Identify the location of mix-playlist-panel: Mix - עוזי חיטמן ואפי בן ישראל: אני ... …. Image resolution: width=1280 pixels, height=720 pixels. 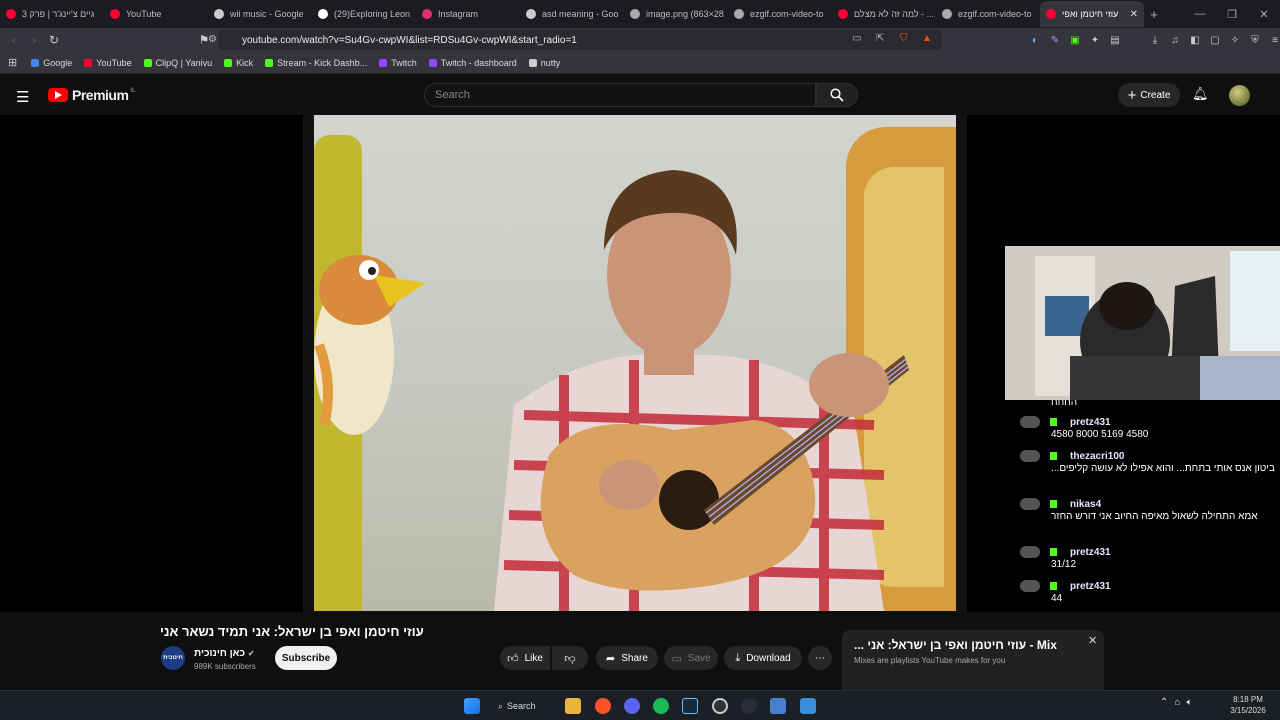
(973, 660).